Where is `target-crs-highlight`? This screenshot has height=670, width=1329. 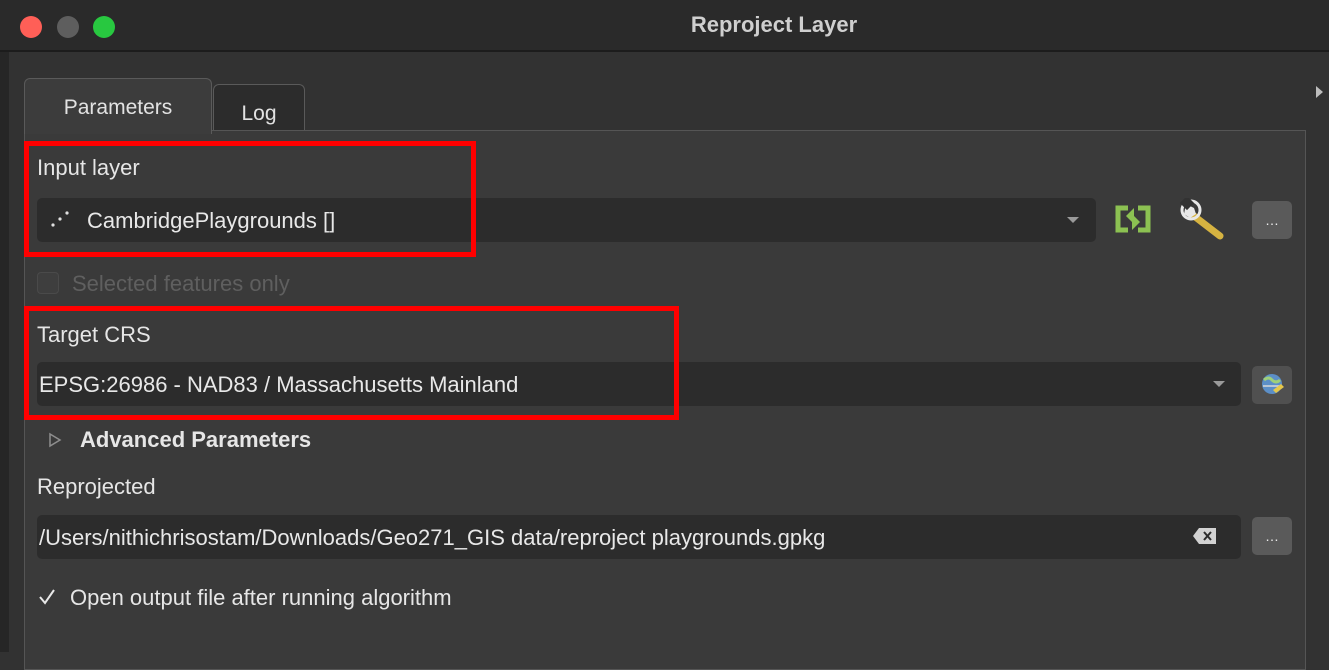
target-crs-highlight is located at coordinates (351, 363).